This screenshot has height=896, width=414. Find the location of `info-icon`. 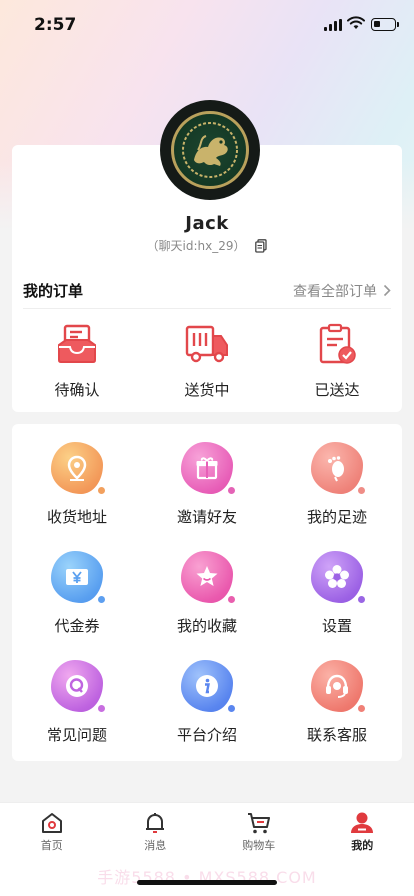

info-icon is located at coordinates (207, 687).